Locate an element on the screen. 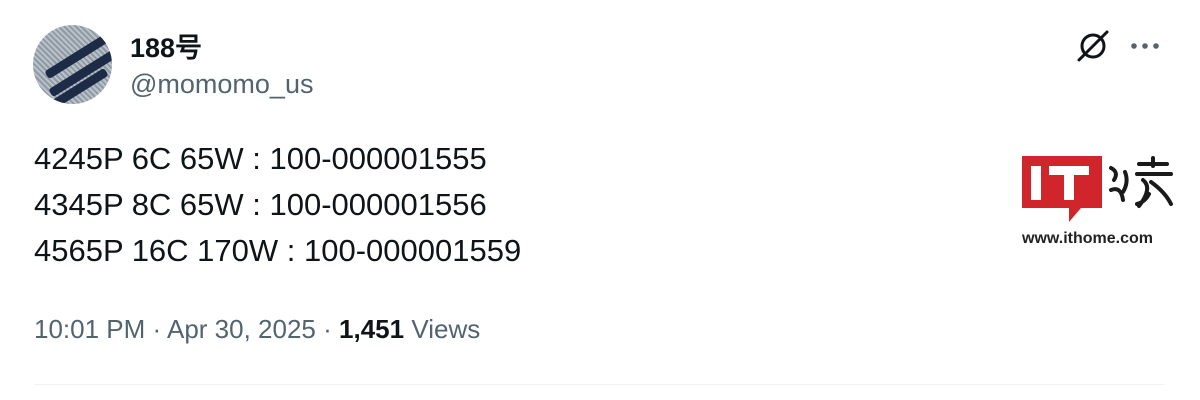 This screenshot has width=1200, height=400. views-count: 1,451 is located at coordinates (372, 329).